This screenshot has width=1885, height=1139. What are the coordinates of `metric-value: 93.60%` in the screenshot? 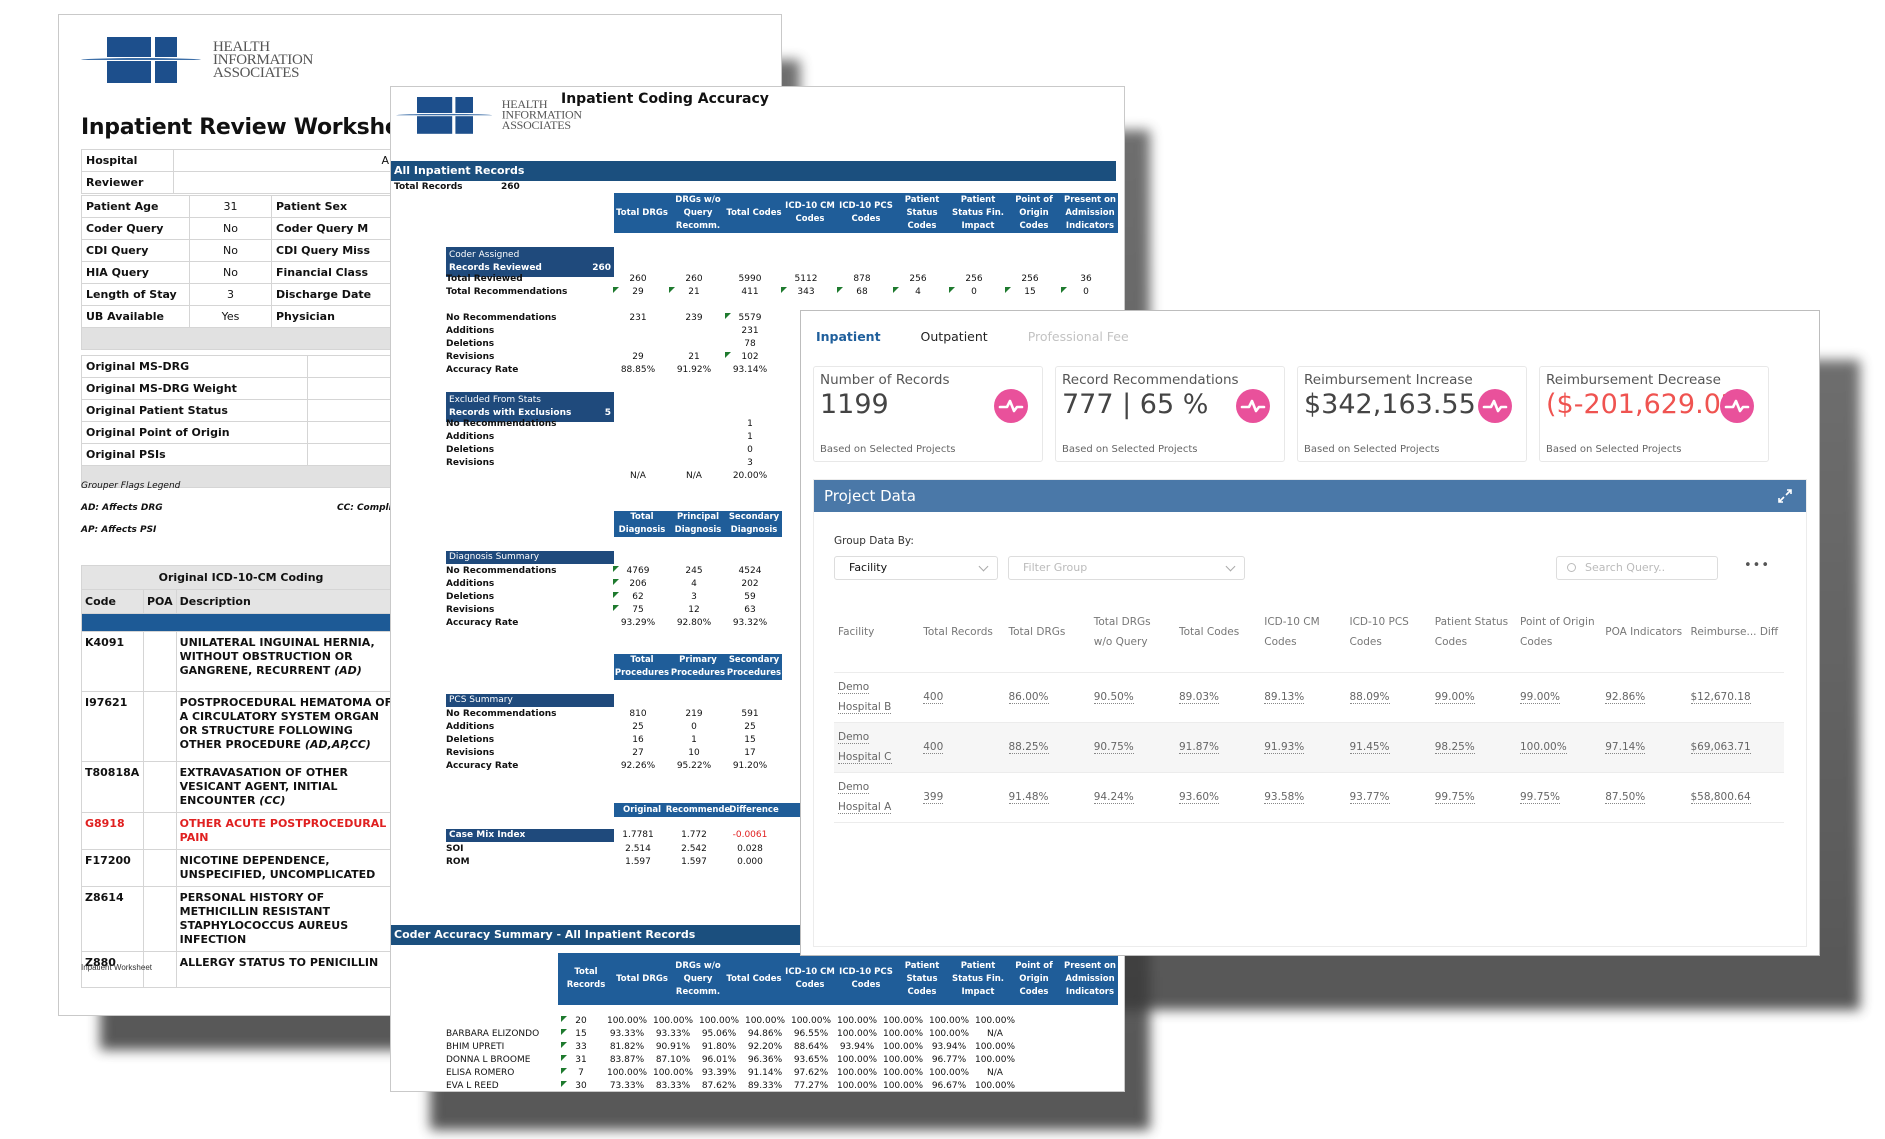 It's located at (1199, 797).